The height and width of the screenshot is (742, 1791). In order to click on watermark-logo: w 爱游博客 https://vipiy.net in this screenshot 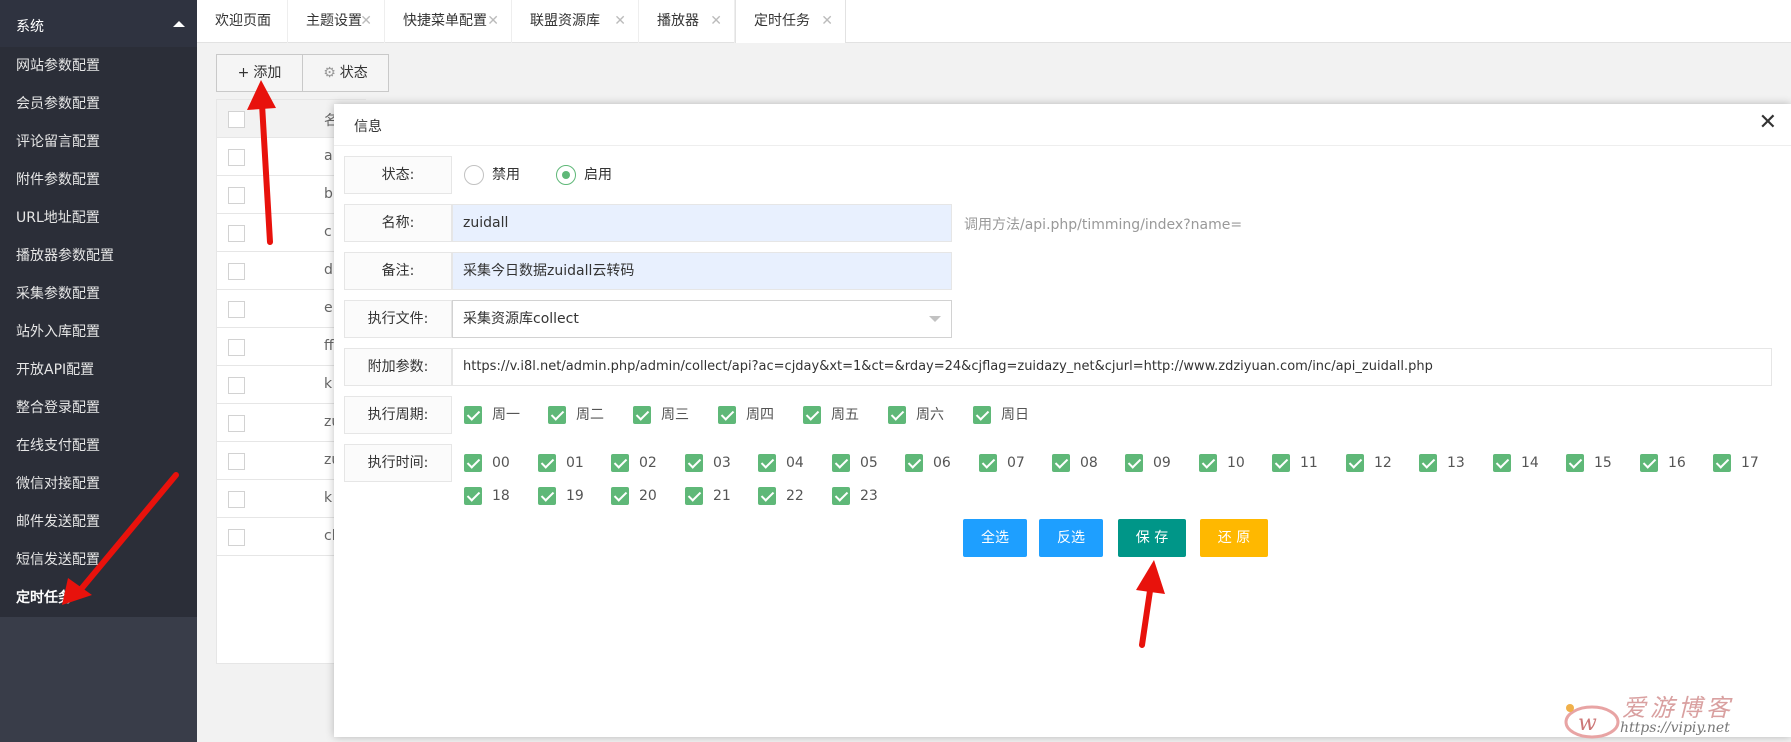, I will do `click(1670, 715)`.